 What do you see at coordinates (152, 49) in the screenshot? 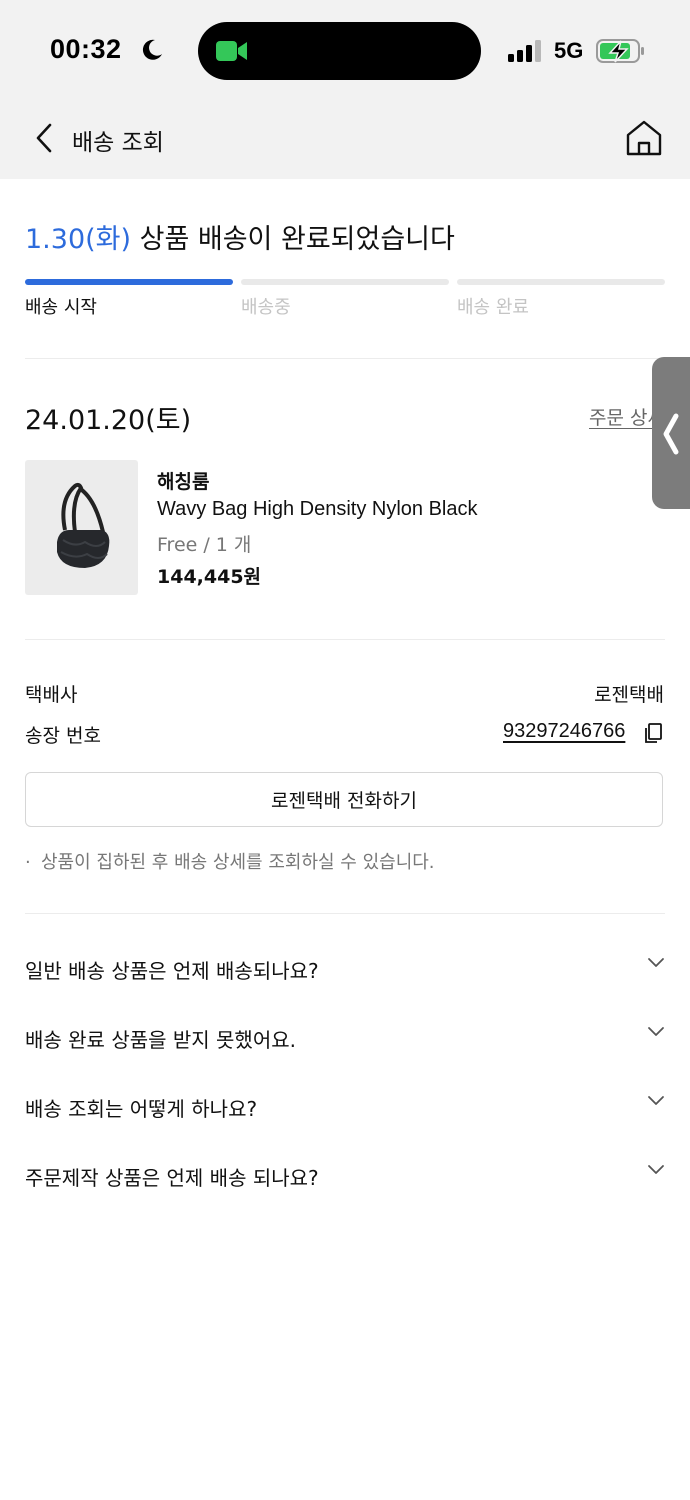
I see `moon-icon` at bounding box center [152, 49].